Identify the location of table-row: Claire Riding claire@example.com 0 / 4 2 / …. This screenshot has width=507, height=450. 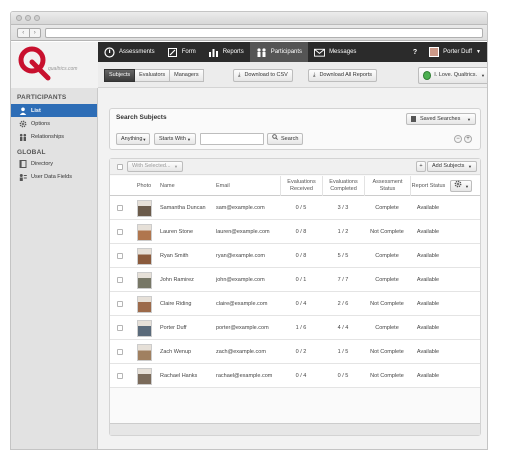
(295, 304).